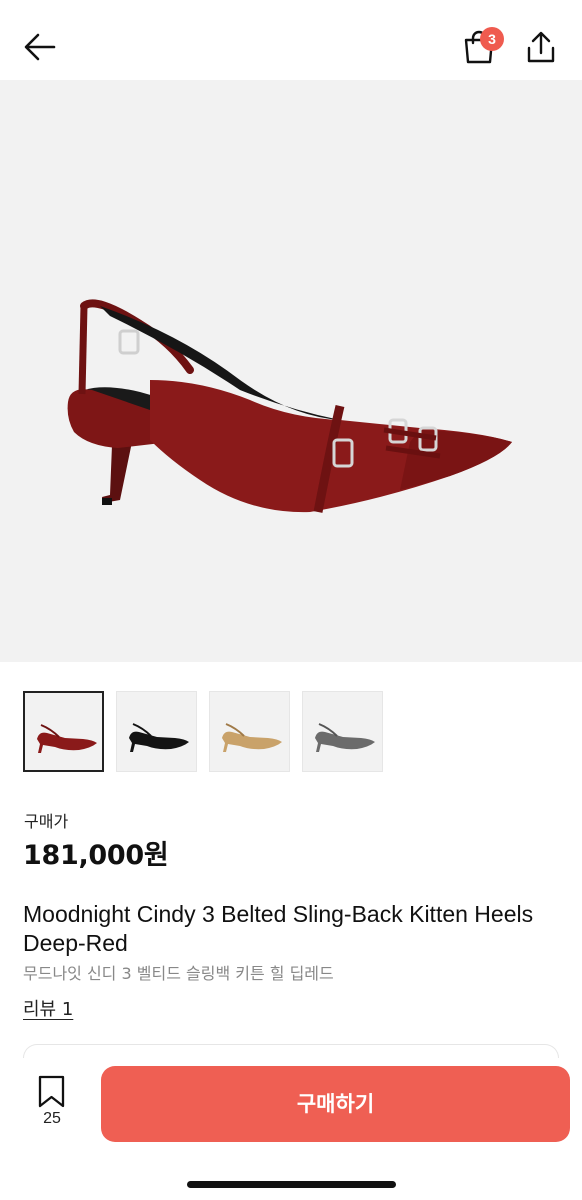 The height and width of the screenshot is (1200, 582). What do you see at coordinates (492, 39) in the screenshot?
I see `cart-count-badge: 3` at bounding box center [492, 39].